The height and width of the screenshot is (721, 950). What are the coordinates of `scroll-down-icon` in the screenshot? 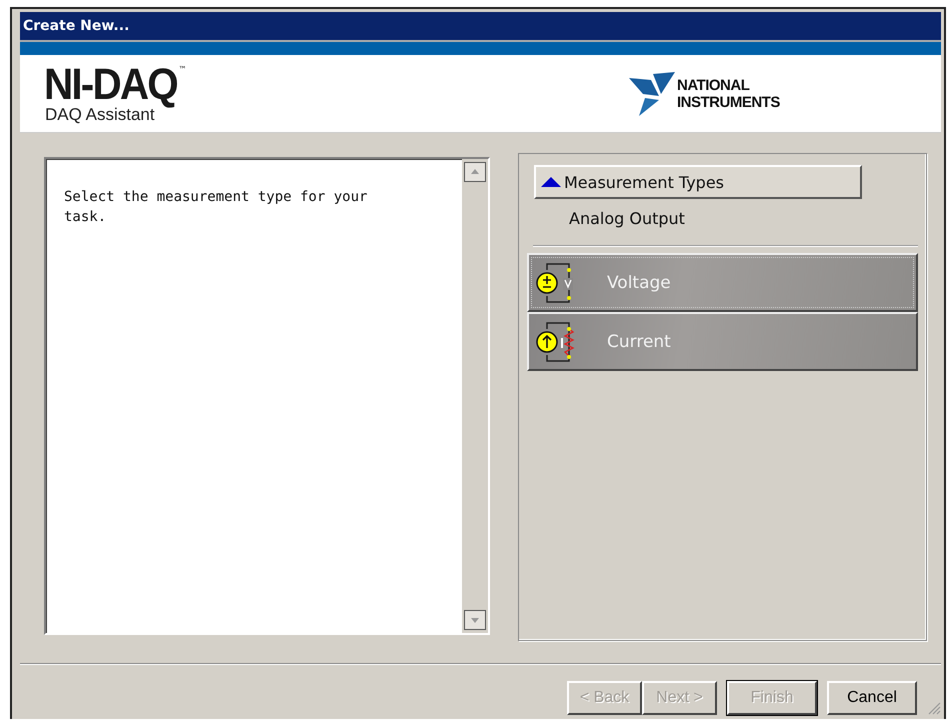 It's located at (475, 620).